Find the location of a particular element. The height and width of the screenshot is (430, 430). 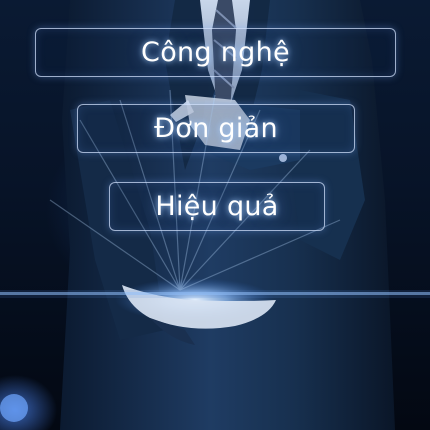

label-simple-text: Đơn giản is located at coordinates (216, 128).